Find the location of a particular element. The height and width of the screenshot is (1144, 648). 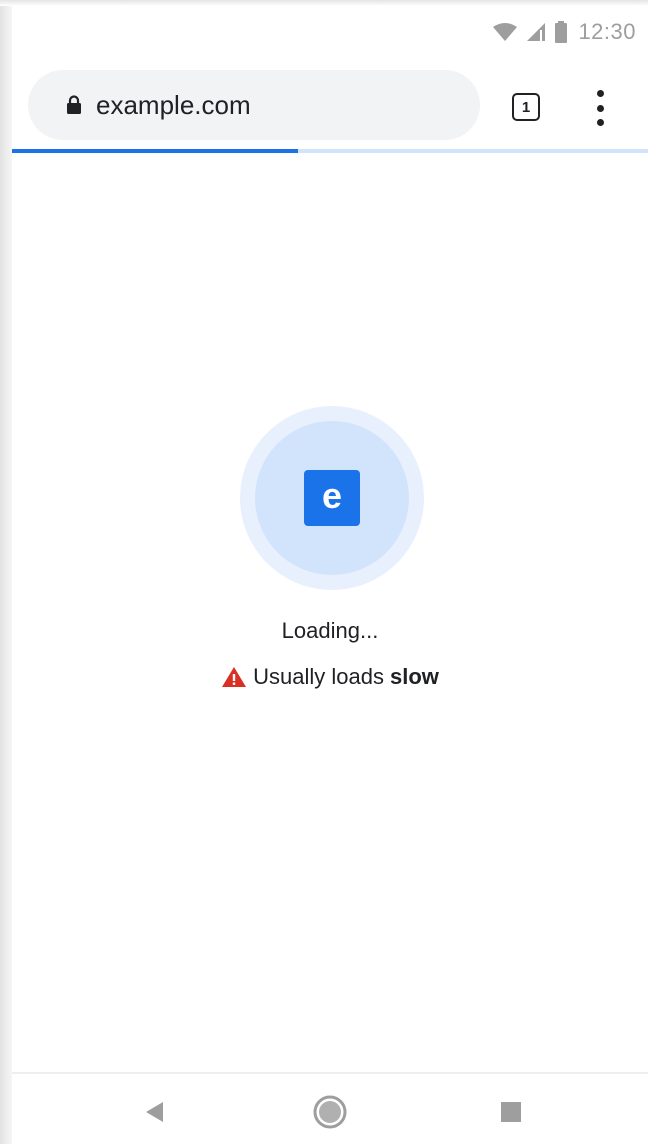

page-load-progress-bar is located at coordinates (330, 151).